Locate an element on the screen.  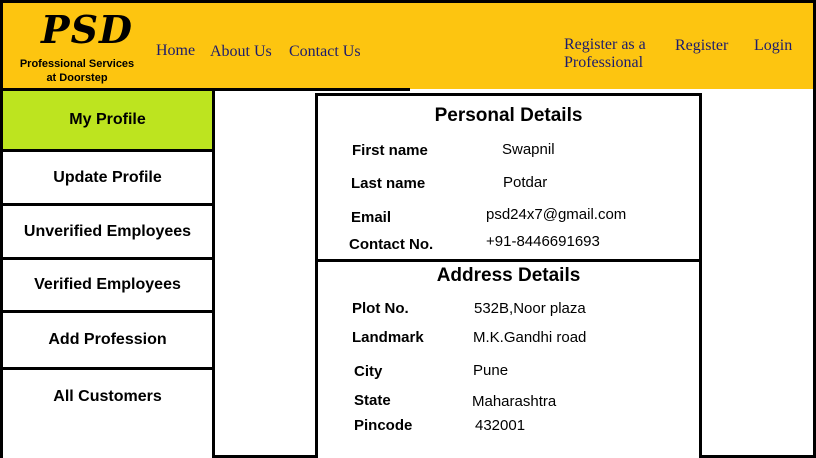
nav-register-professional-link: Register as a Professional is located at coordinates (605, 54).